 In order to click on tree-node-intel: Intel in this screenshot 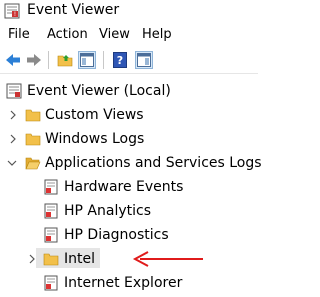, I will do `click(129, 259)`.